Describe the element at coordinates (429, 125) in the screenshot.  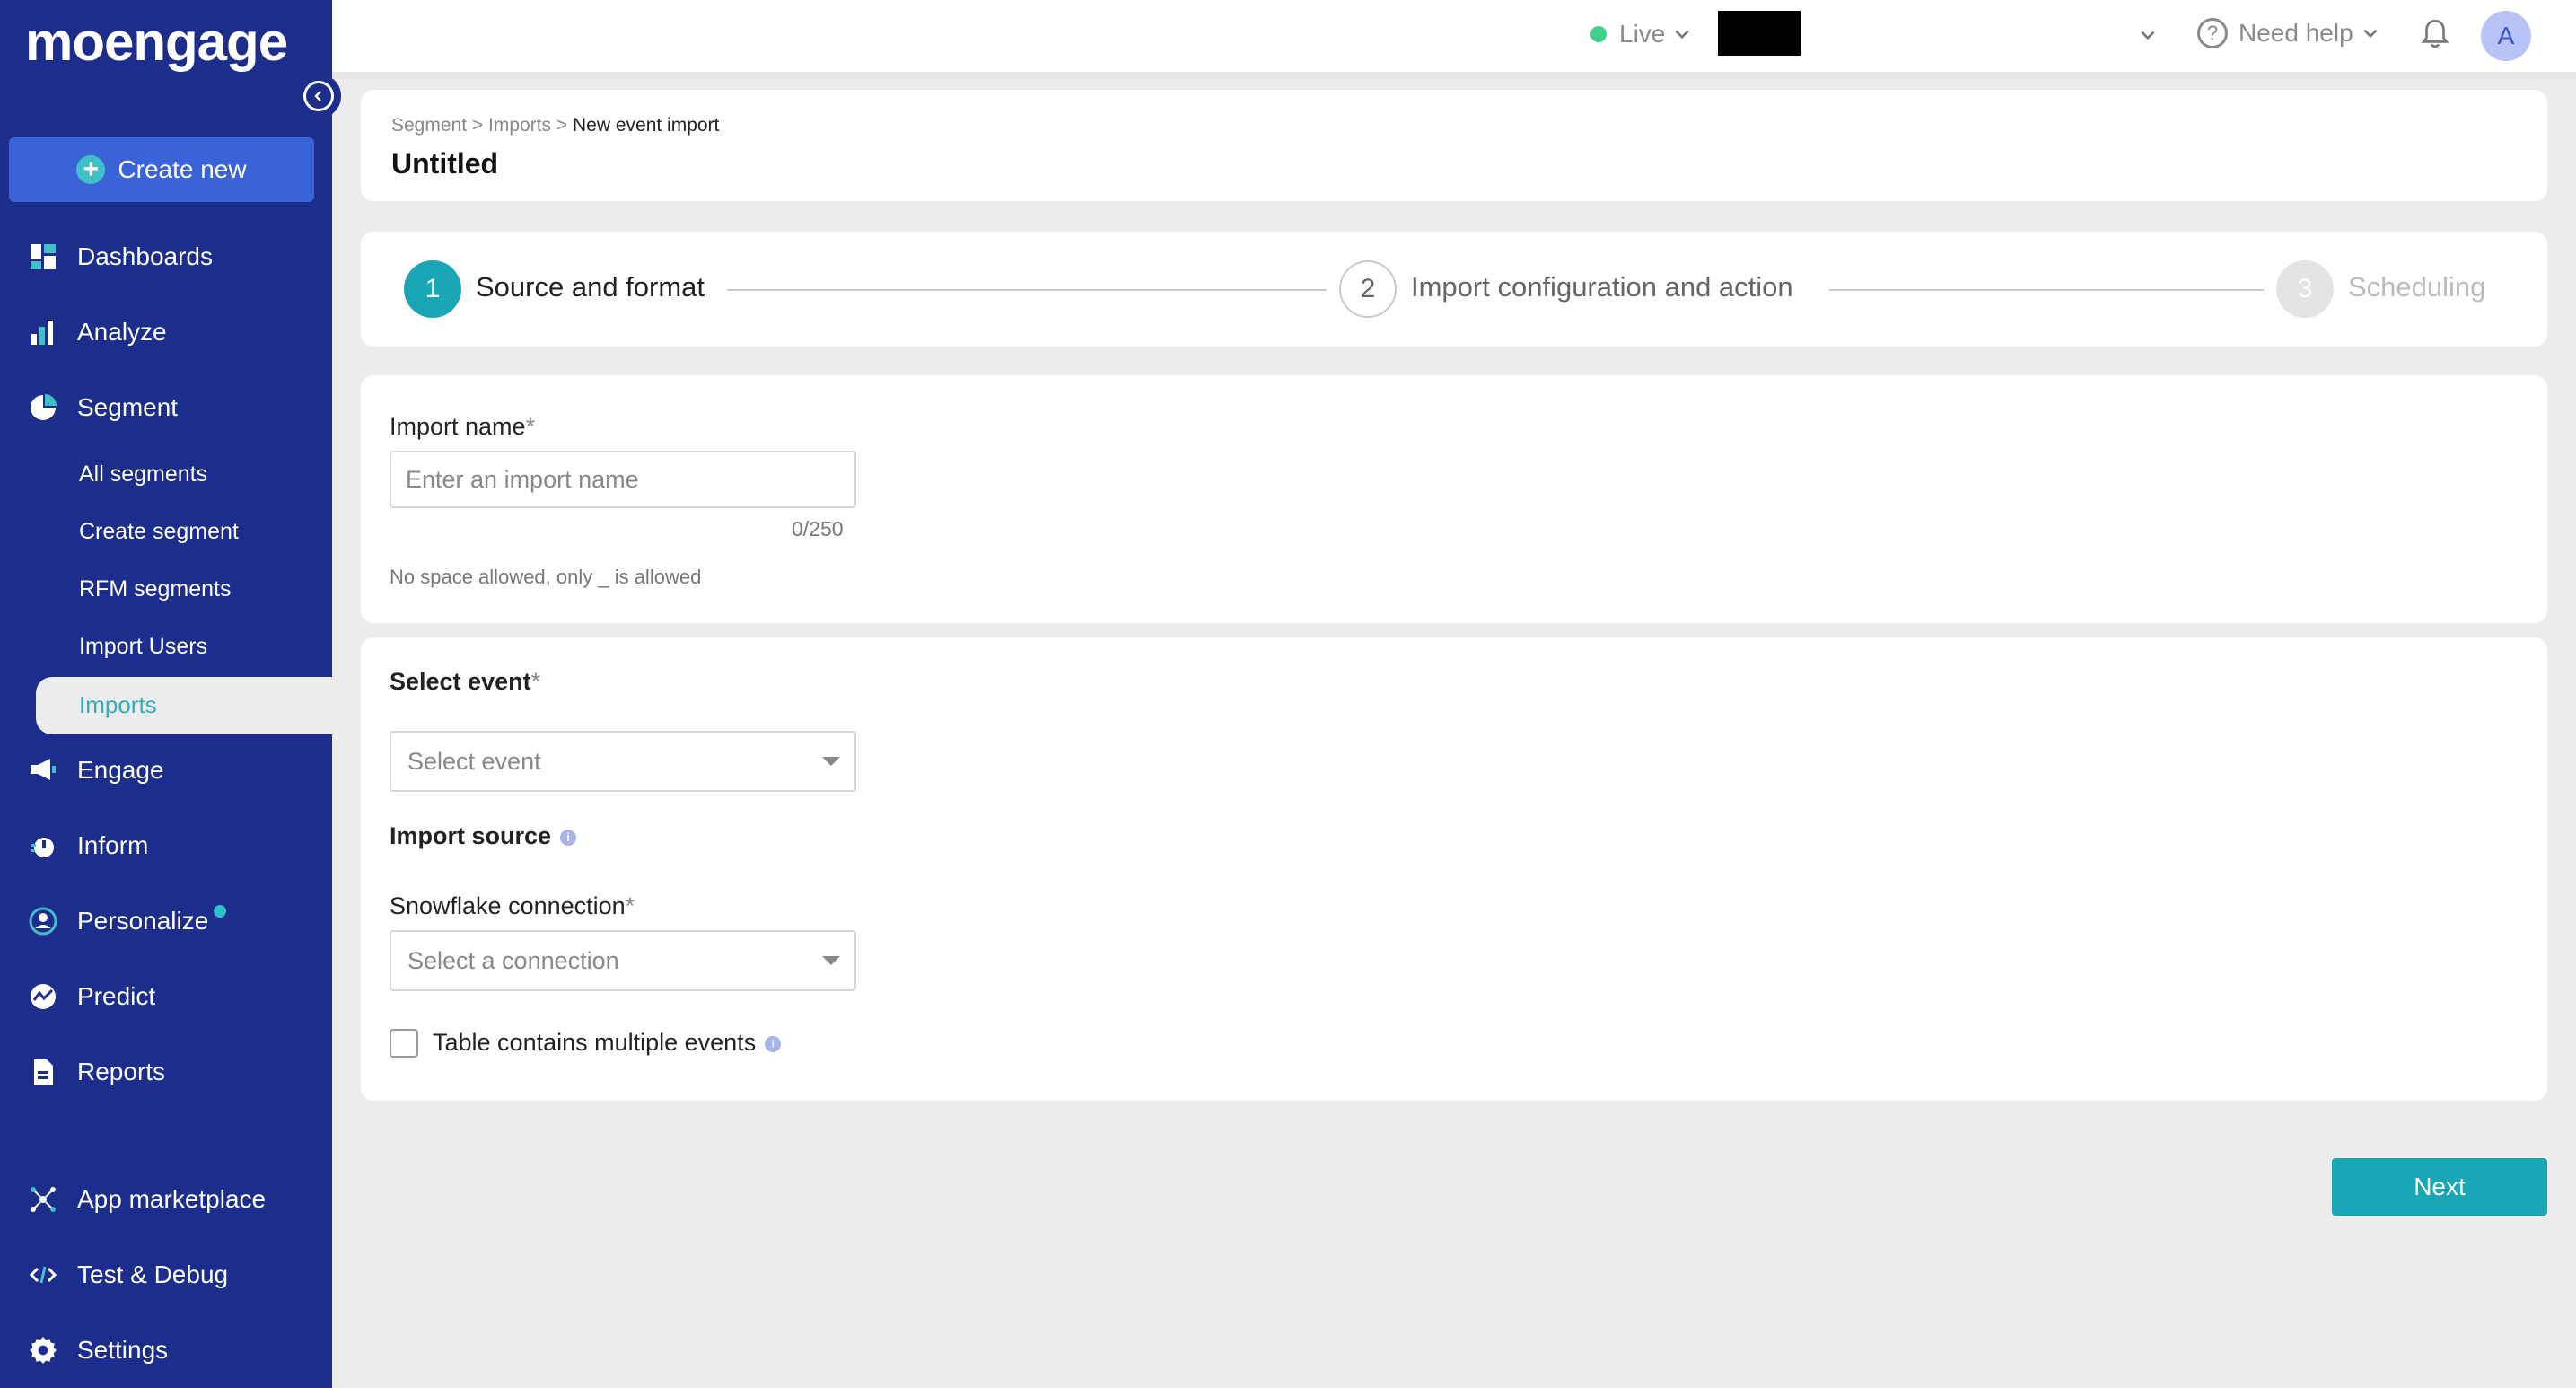
I see `breadcrumb-segment: Segment` at that location.